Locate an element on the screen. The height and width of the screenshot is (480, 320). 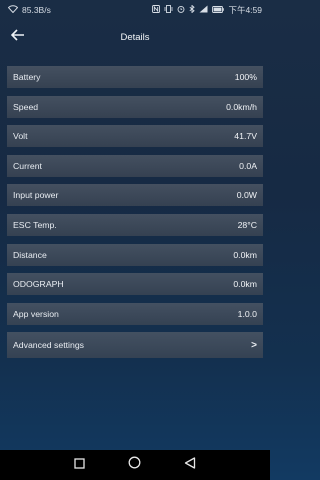
detail-value: 100% is located at coordinates (245, 77).